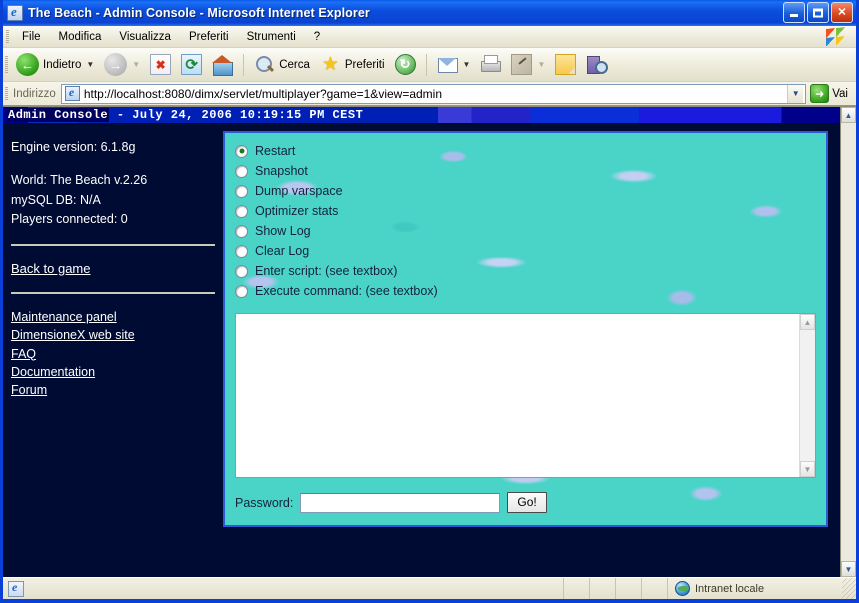 The image size is (859, 603). I want to click on print-button, so click(490, 64).